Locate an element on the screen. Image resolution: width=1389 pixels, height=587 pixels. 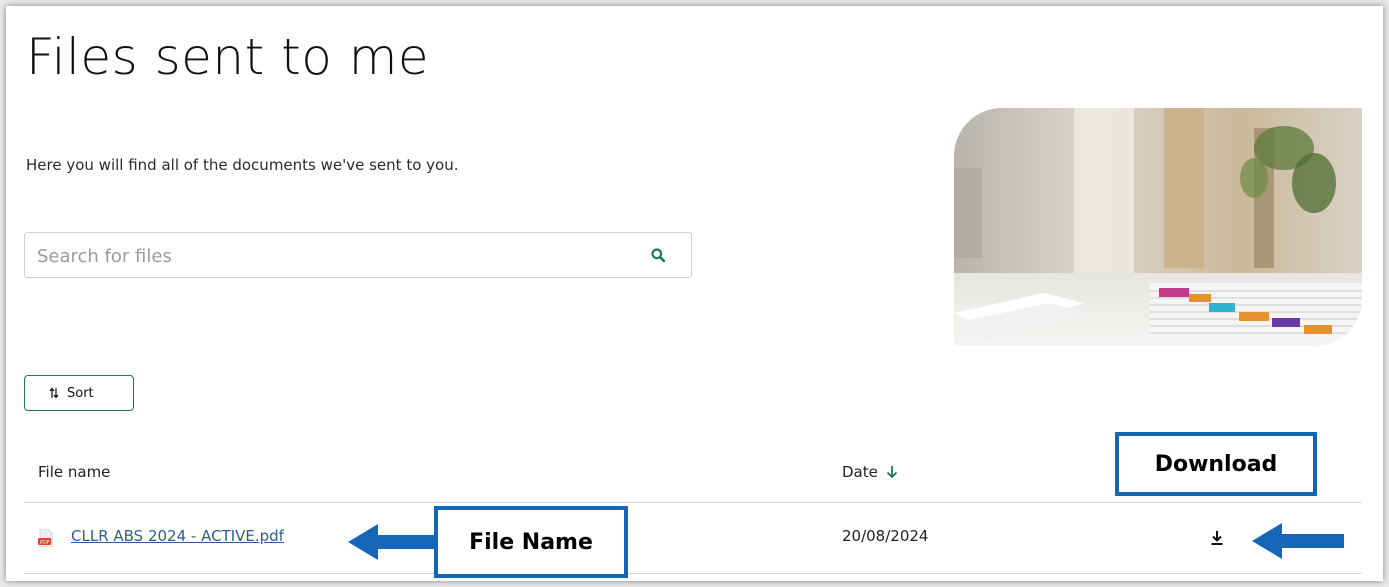
hero-image-stacked-documents is located at coordinates (1158, 227).